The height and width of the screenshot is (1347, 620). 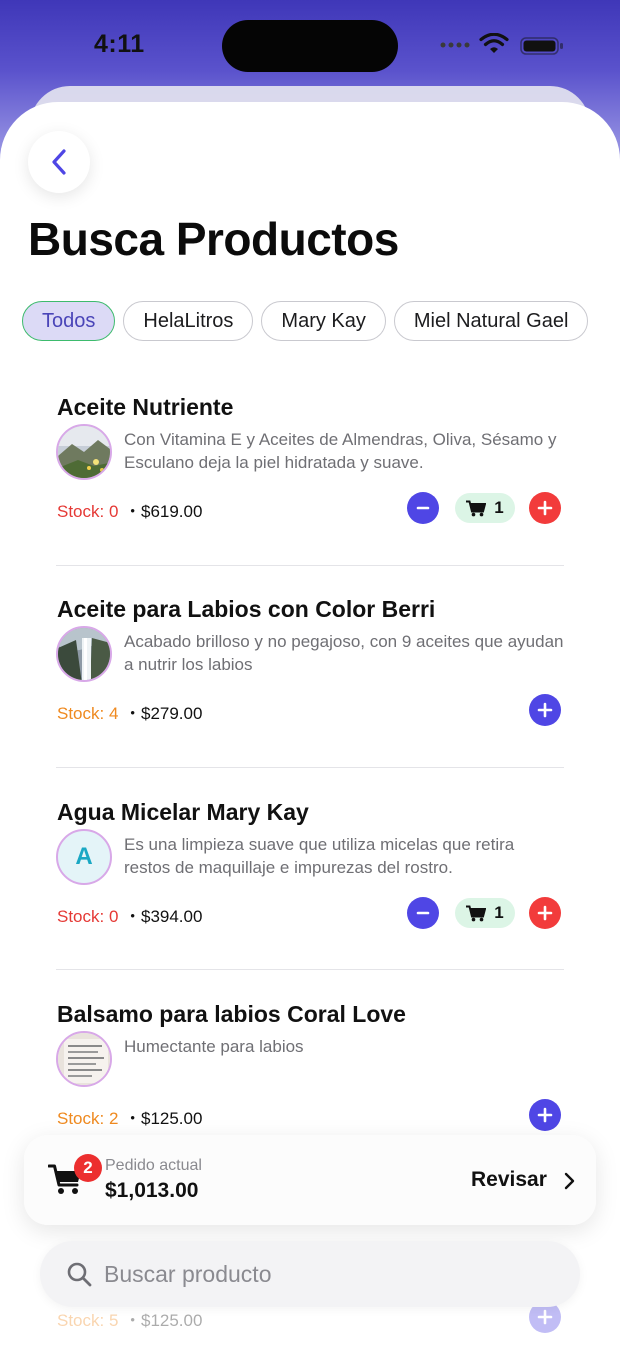 I want to click on search-bar, so click(x=310, y=1274).